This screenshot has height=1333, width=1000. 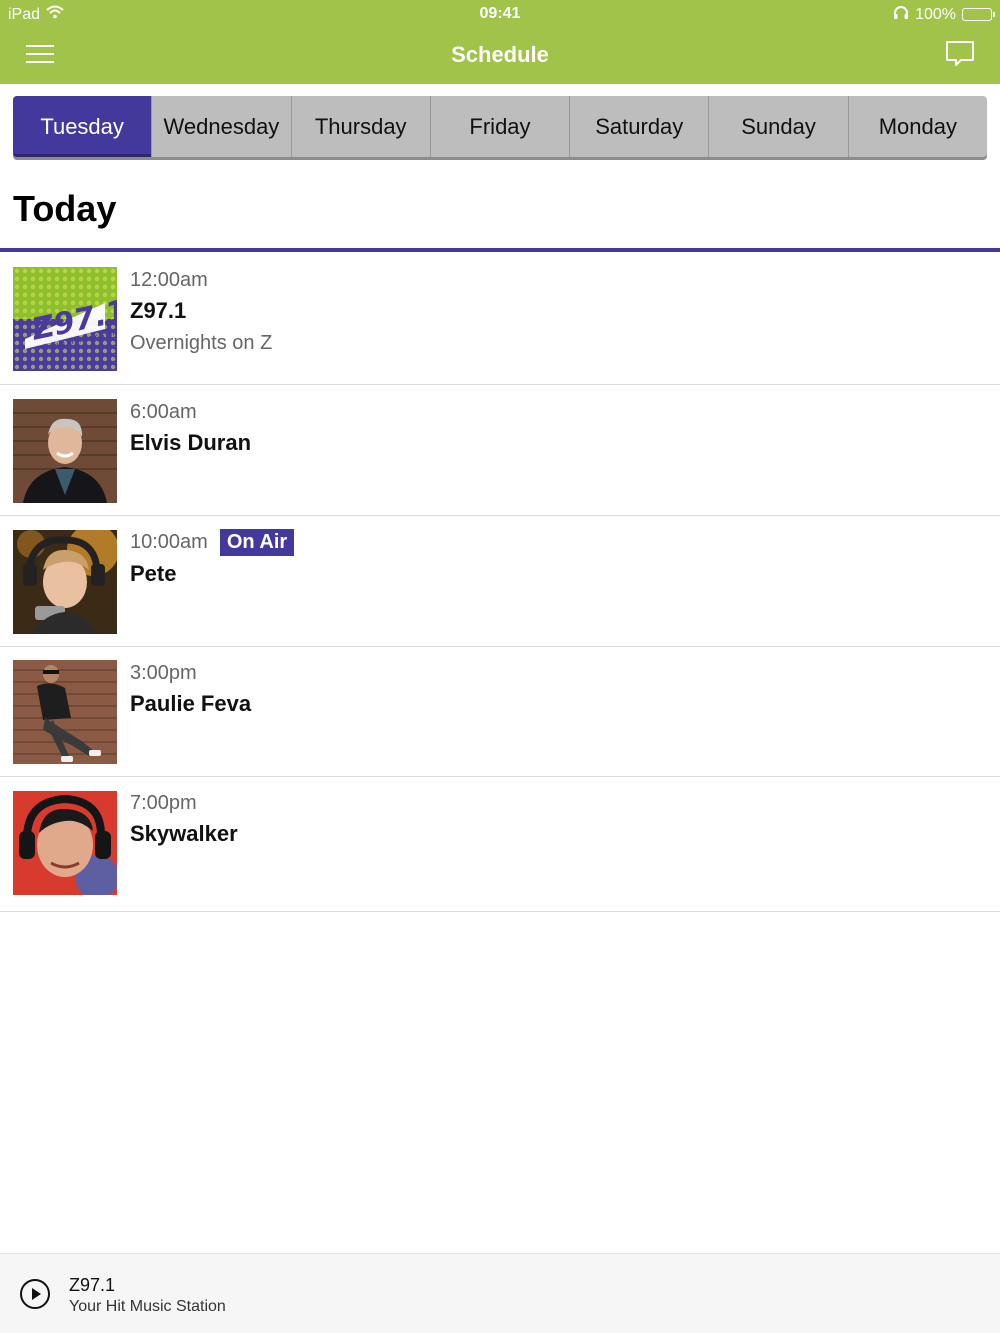 What do you see at coordinates (65, 208) in the screenshot?
I see `section-title: Today` at bounding box center [65, 208].